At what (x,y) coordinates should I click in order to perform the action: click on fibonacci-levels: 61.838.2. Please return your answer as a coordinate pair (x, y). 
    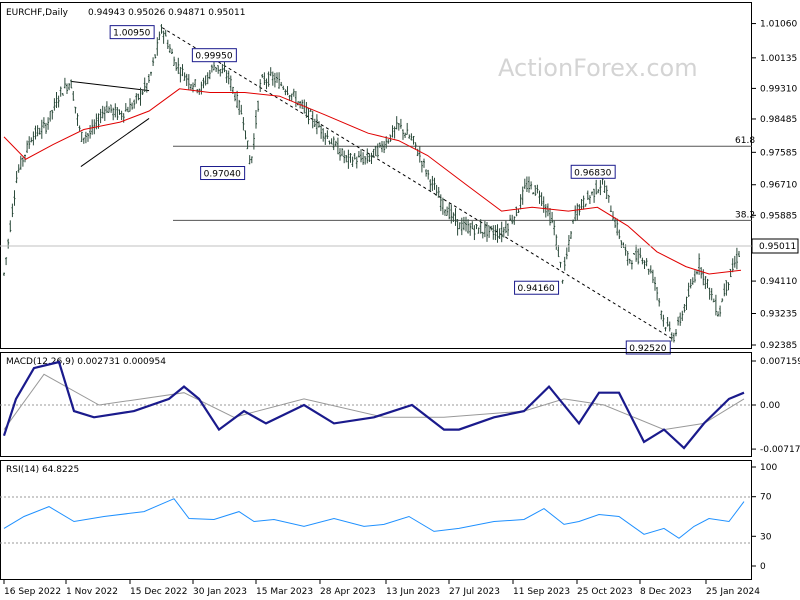
    Looking at the image, I should click on (464, 178).